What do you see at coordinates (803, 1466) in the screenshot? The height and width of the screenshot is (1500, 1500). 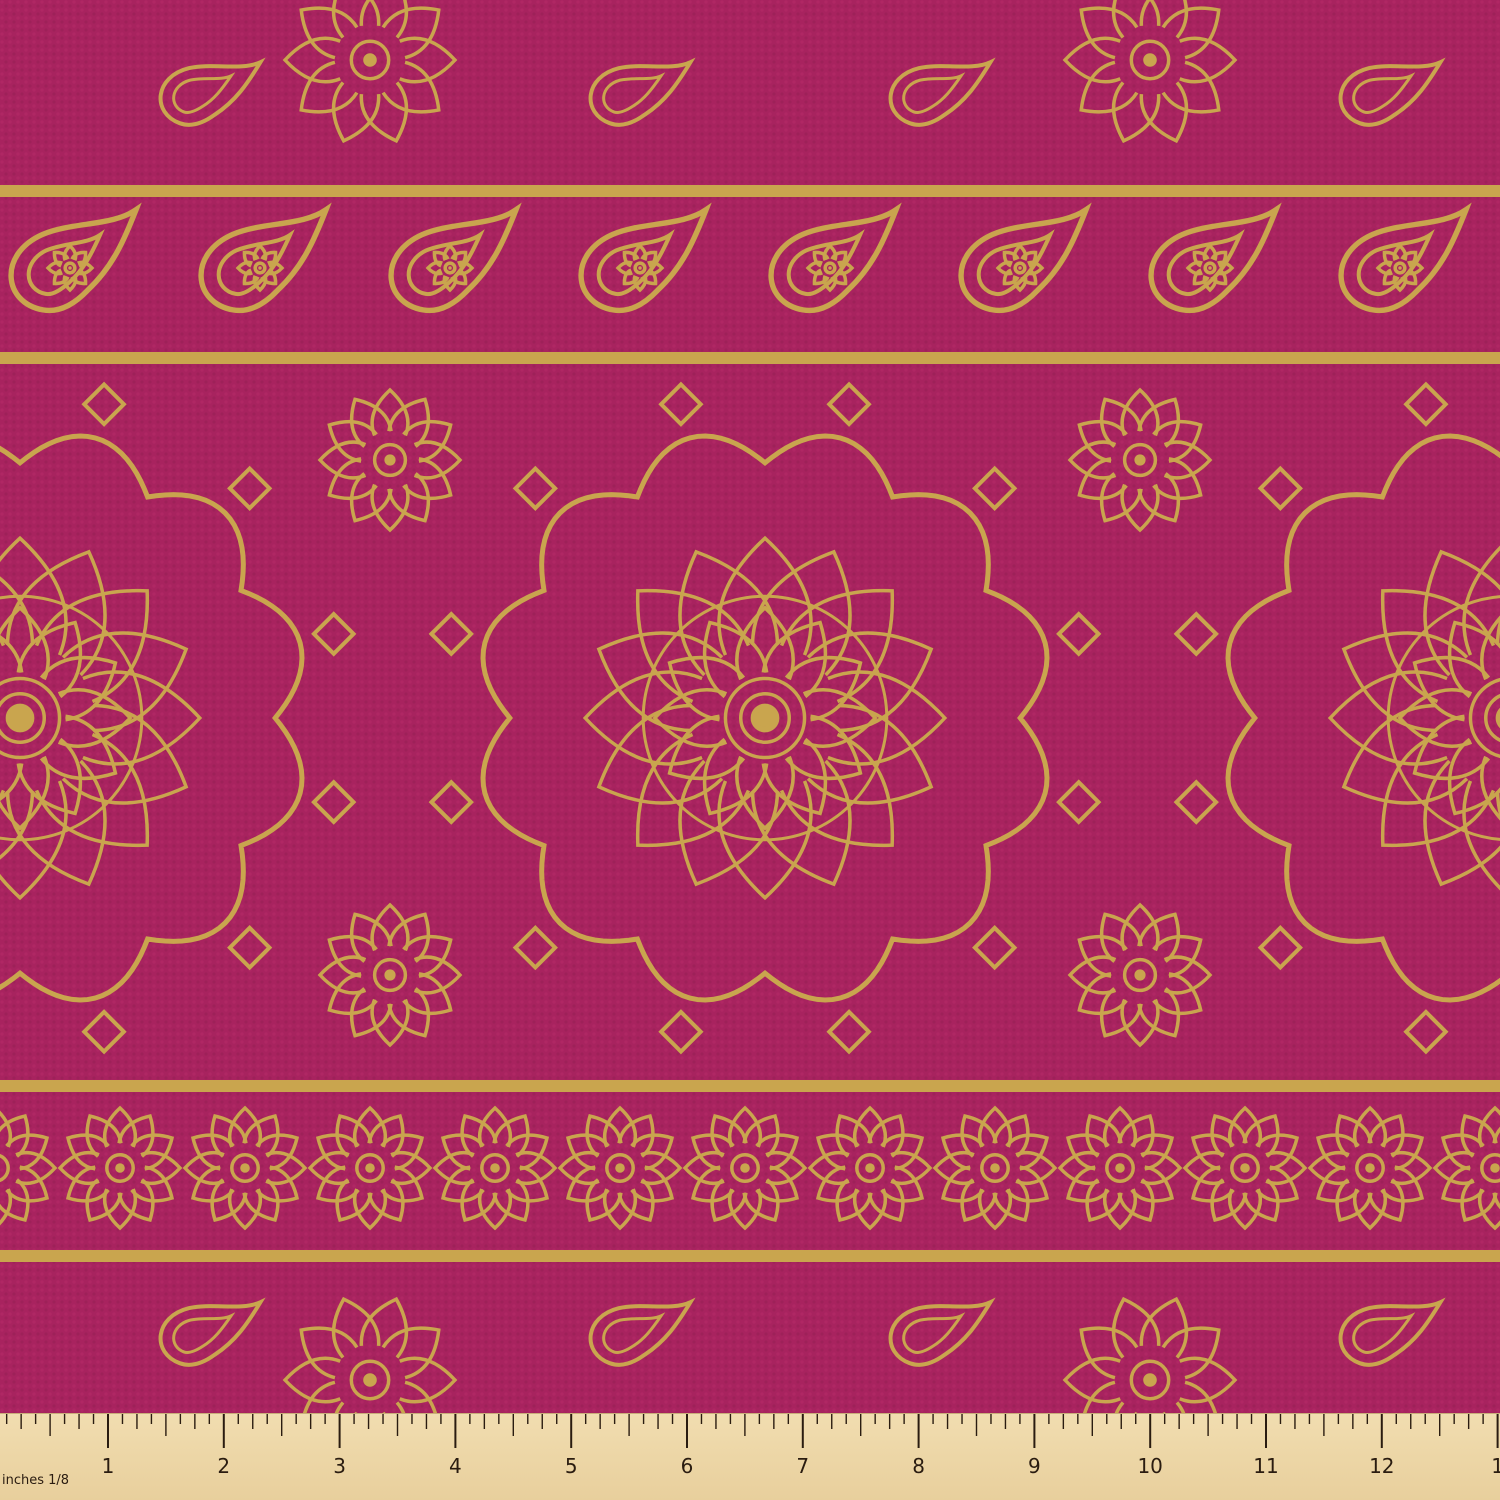 I see `ruler-number: 7` at bounding box center [803, 1466].